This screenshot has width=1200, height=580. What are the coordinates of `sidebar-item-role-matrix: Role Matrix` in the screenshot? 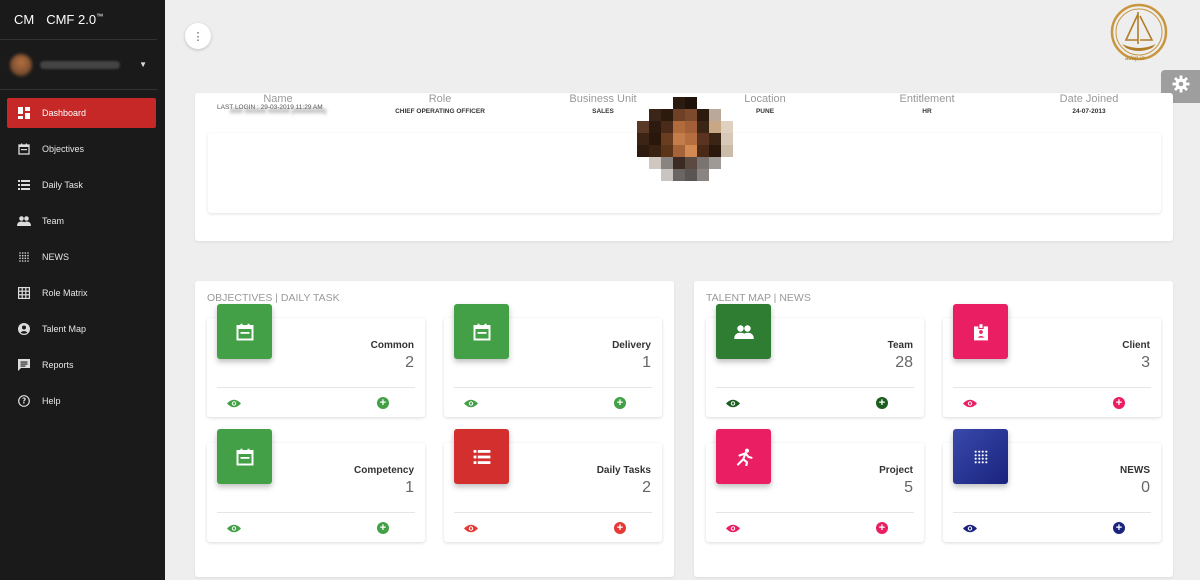 It's located at (81, 293).